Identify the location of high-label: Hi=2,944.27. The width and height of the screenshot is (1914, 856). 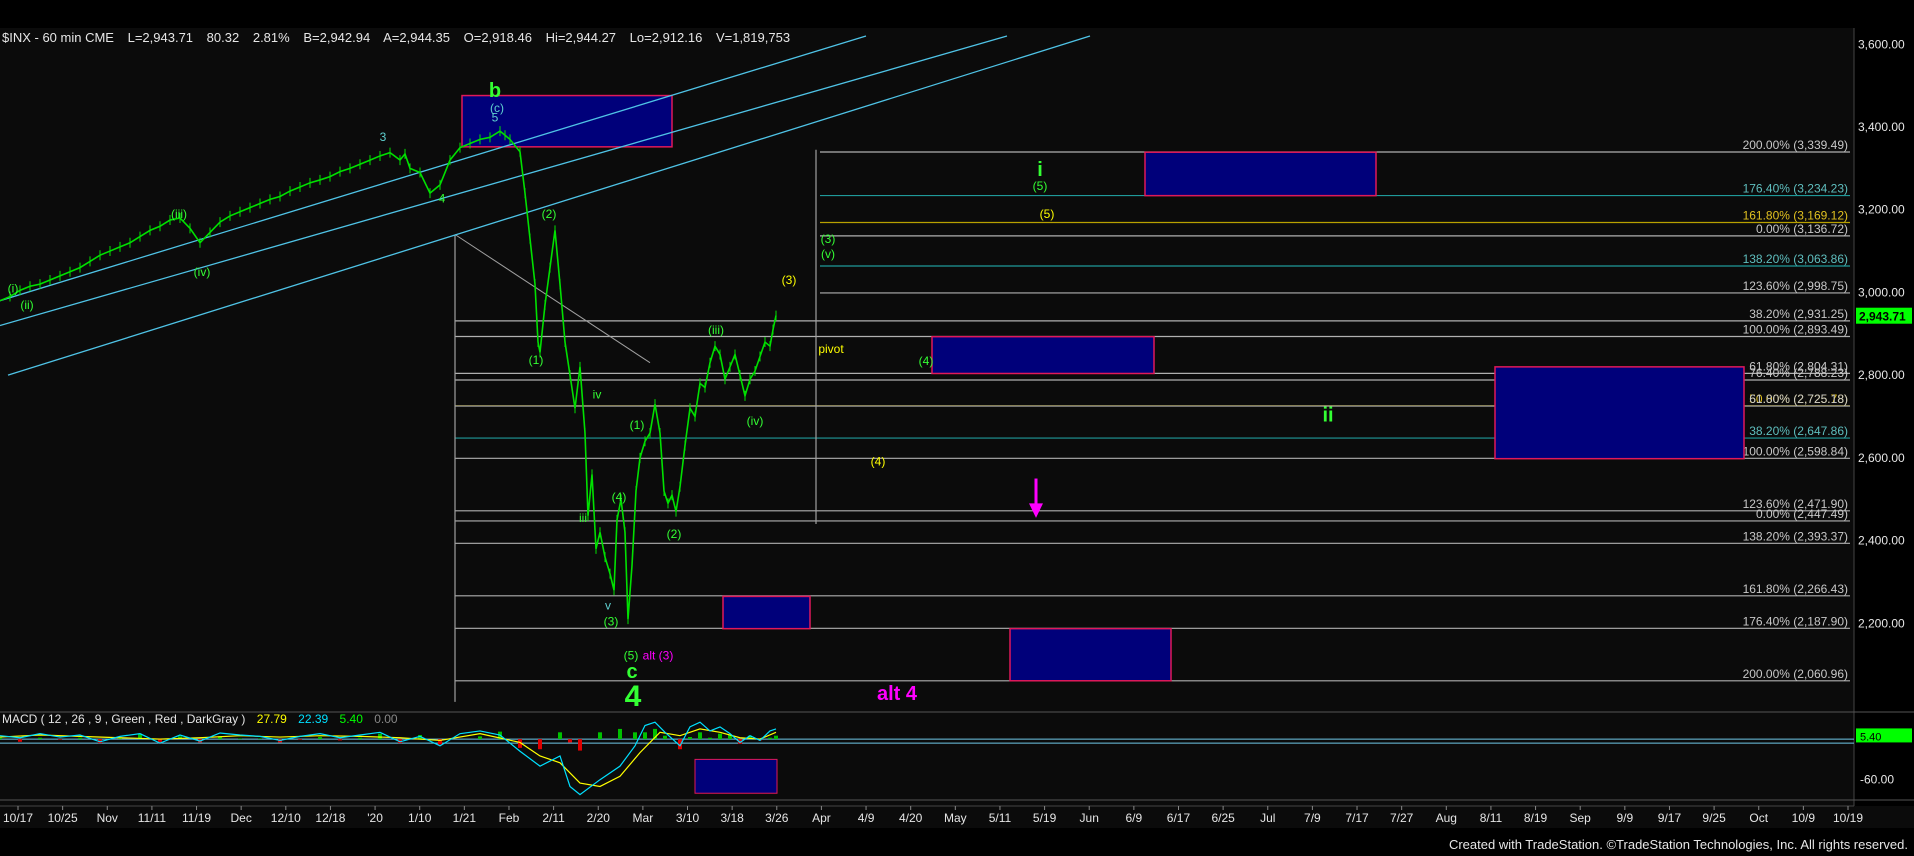
(581, 37).